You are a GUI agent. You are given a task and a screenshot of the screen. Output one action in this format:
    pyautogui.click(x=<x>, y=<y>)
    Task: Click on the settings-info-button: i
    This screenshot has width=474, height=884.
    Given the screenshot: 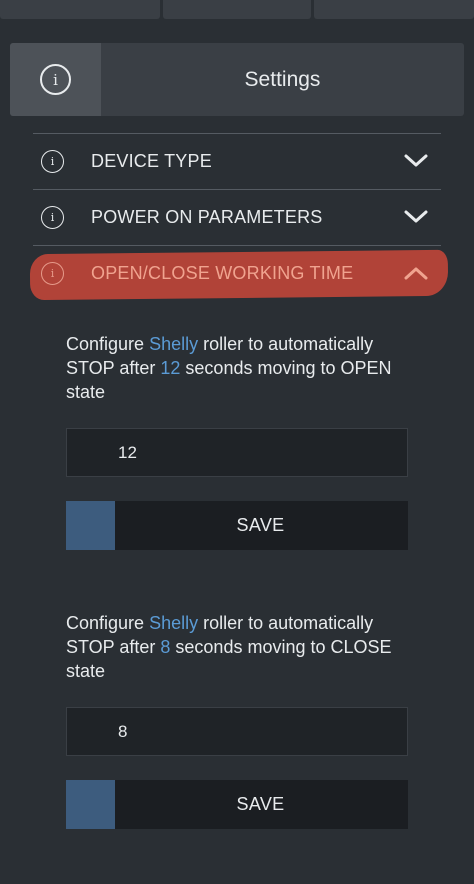 What is the action you would take?
    pyautogui.click(x=55, y=79)
    